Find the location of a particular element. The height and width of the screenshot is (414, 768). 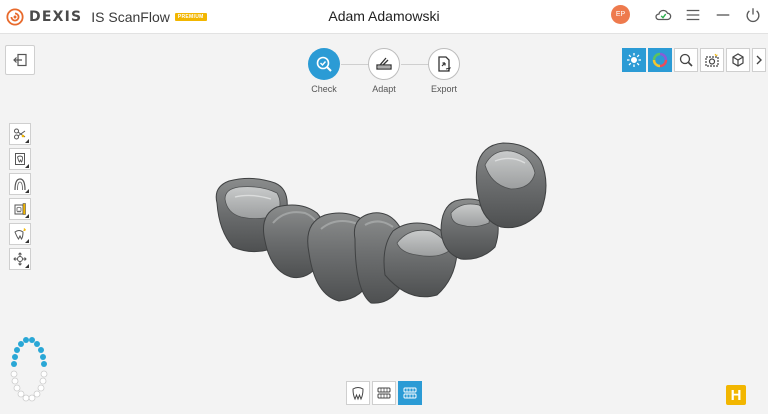

step-adapt: Adapt is located at coordinates (384, 71).